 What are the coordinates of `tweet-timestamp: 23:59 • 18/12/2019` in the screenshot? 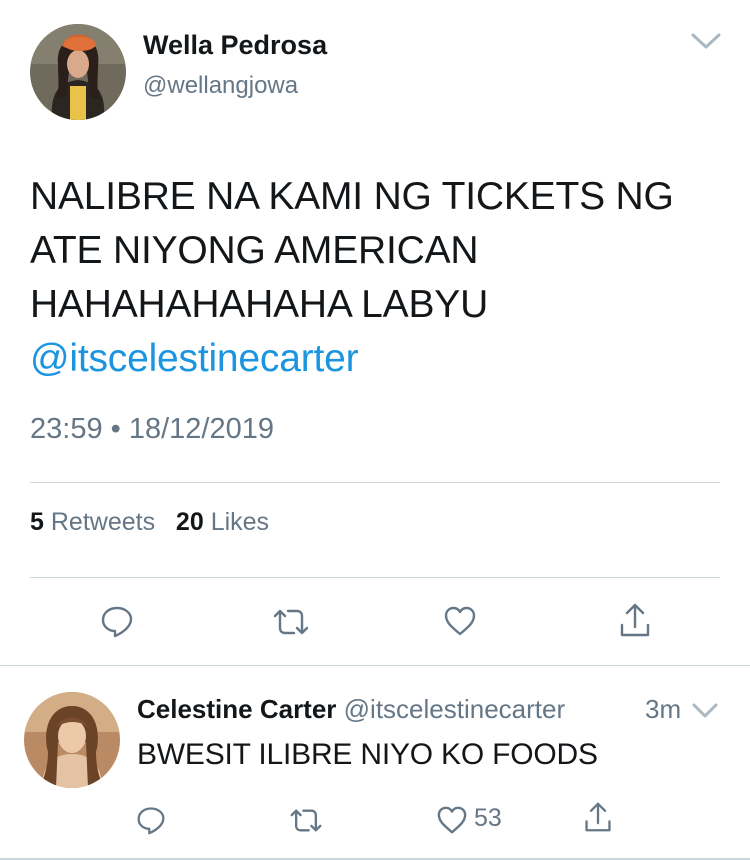 It's located at (152, 429).